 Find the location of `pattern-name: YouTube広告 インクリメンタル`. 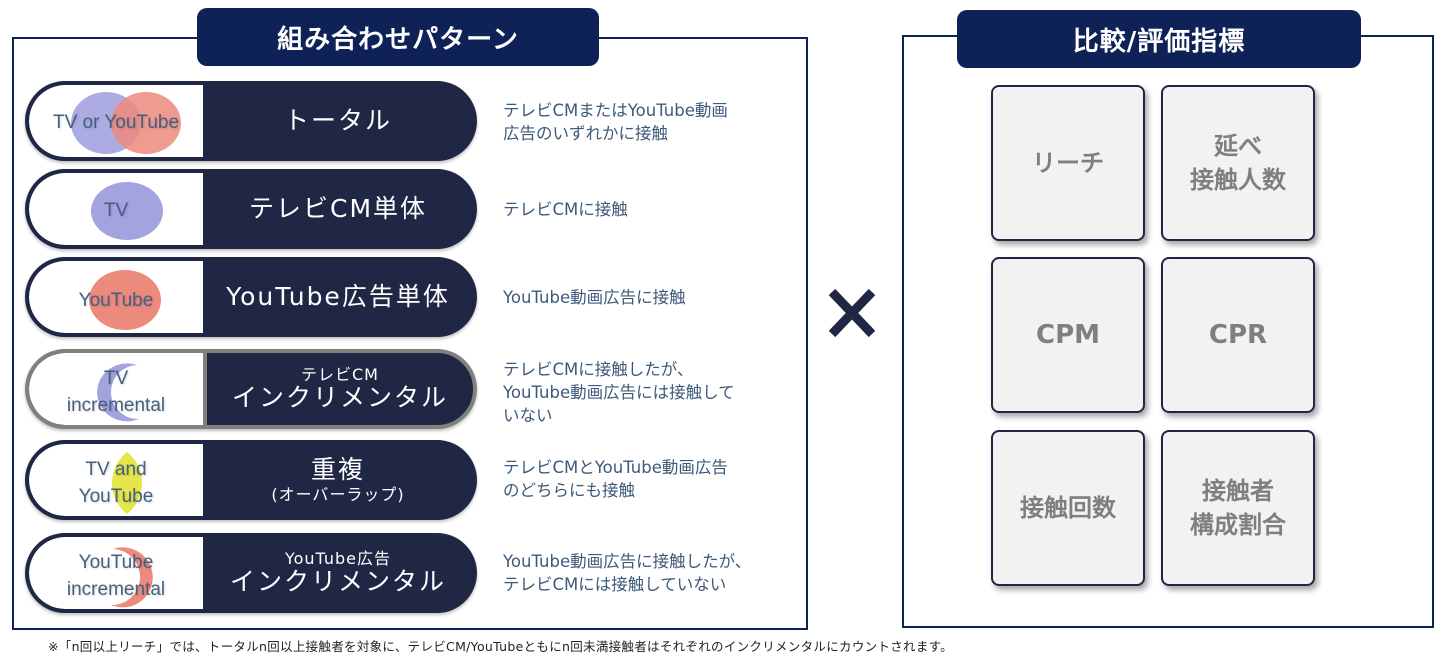

pattern-name: YouTube広告 インクリメンタル is located at coordinates (338, 573).